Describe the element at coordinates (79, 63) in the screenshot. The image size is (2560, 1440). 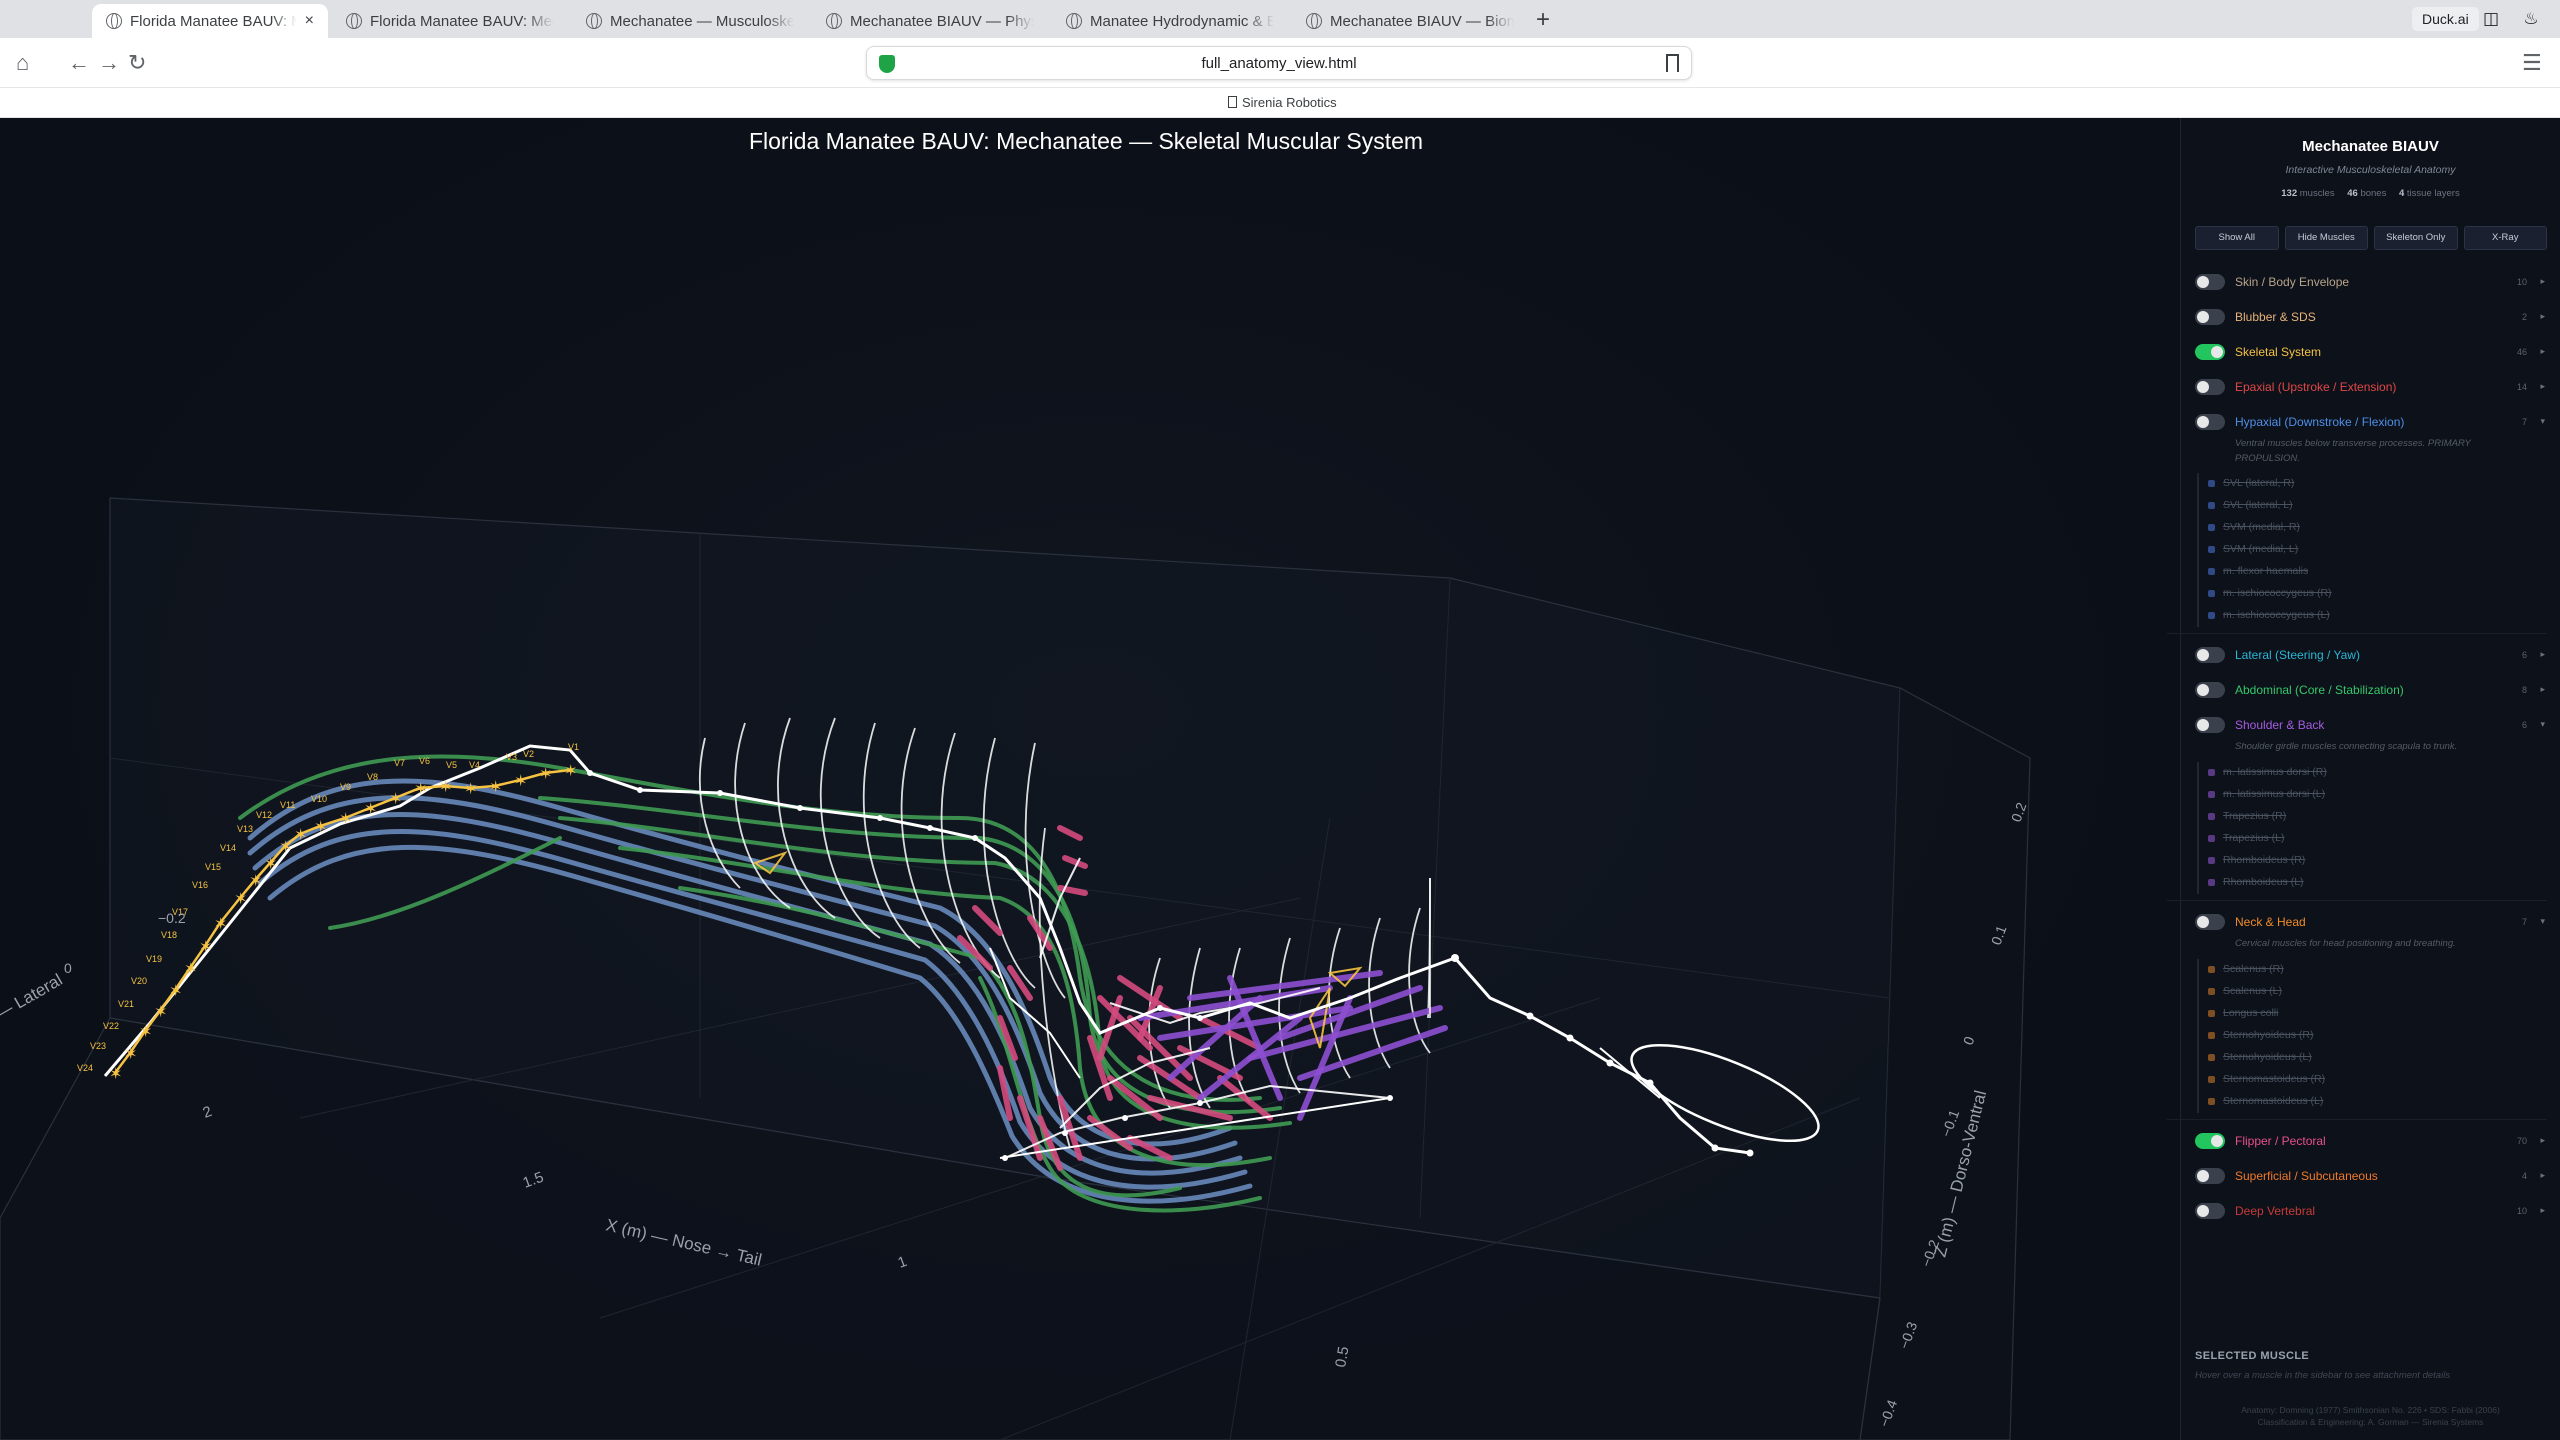
I see `back-icon: ←` at that location.